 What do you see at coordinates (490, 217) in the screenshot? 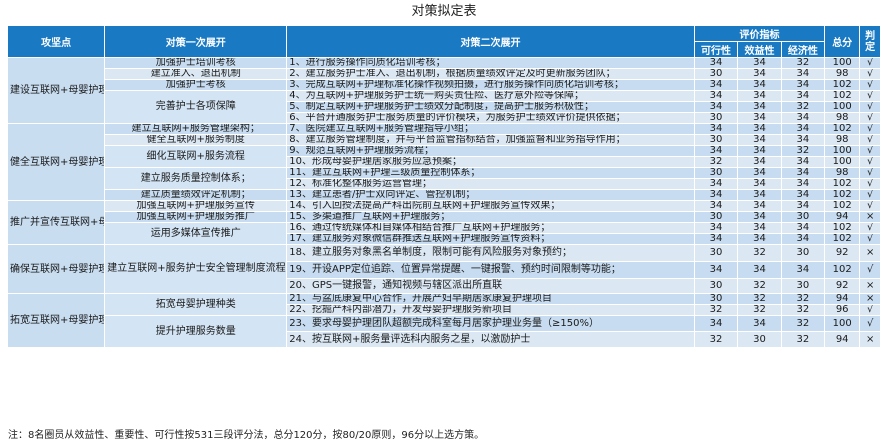
I see `second-cell: 15、多渠道推广互联网+护理服务；` at bounding box center [490, 217].